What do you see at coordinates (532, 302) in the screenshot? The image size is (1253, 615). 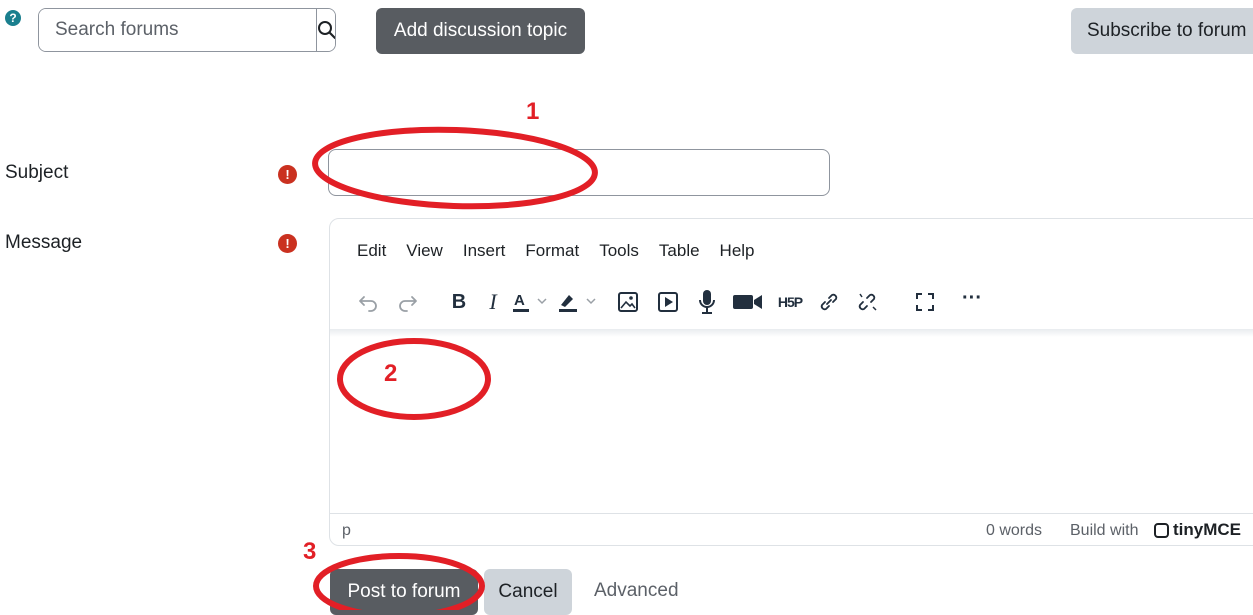 I see `text-color-icon: A` at bounding box center [532, 302].